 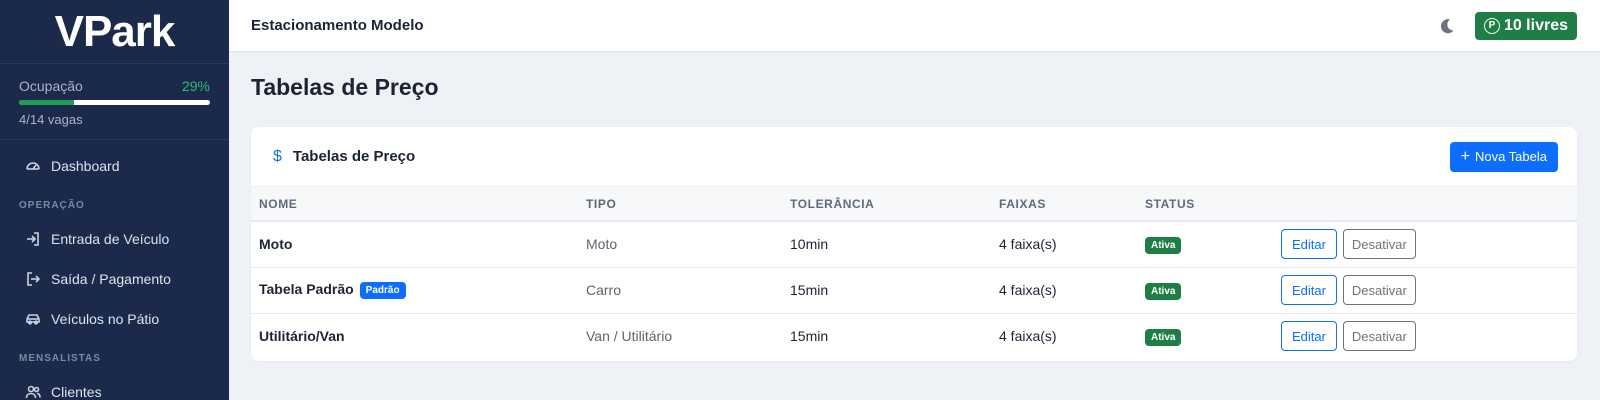 I want to click on sidebar-item-entrada: Entrada de Veículo, so click(x=114, y=239).